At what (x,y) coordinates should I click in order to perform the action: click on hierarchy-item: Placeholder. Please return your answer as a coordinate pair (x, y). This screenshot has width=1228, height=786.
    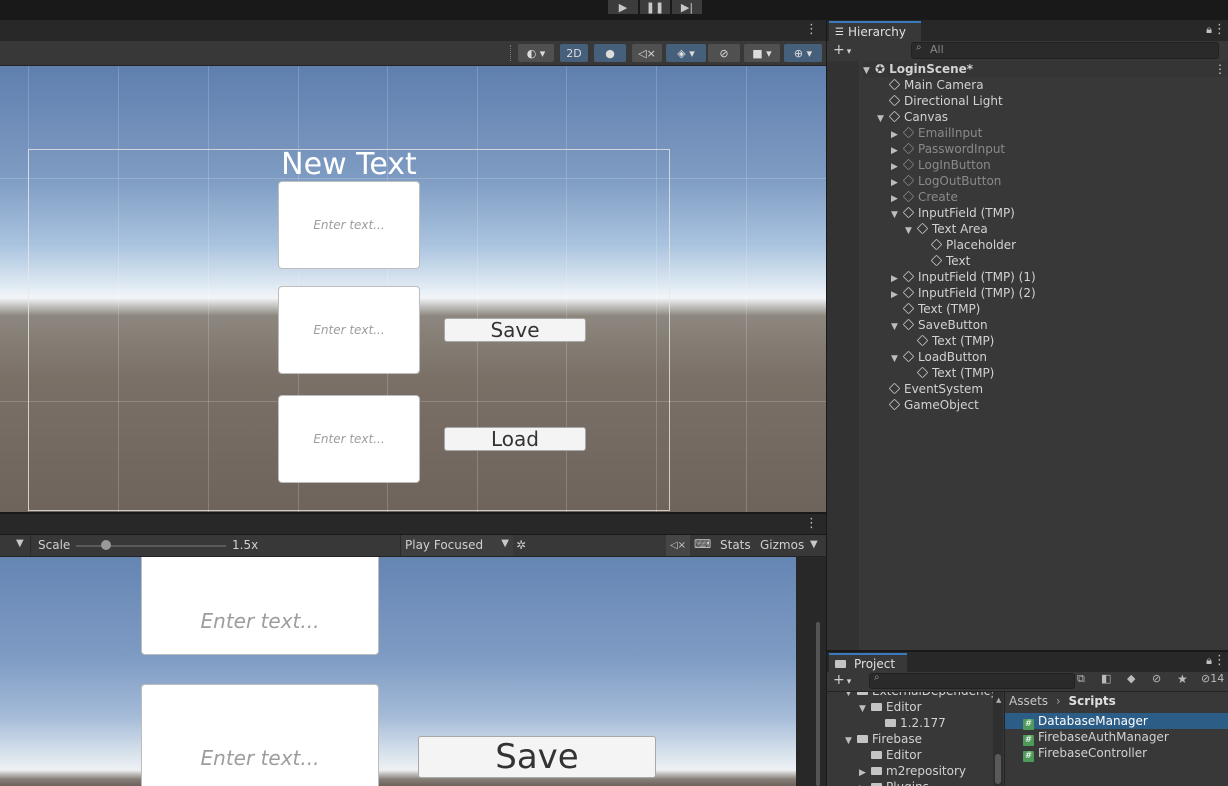
    Looking at the image, I should click on (967, 245).